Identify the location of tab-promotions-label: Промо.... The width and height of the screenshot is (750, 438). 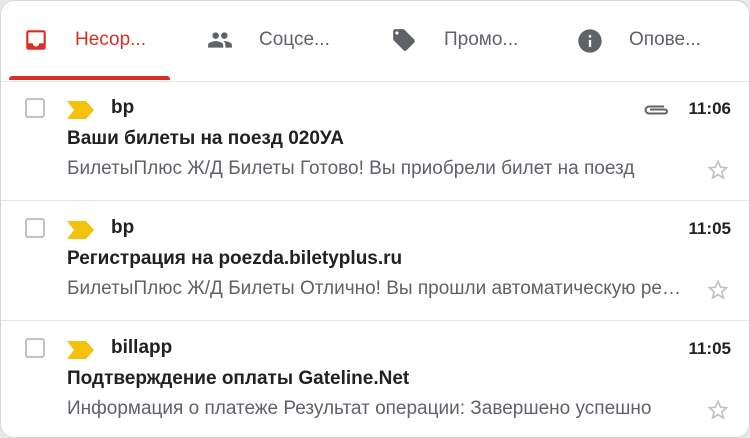
(481, 39).